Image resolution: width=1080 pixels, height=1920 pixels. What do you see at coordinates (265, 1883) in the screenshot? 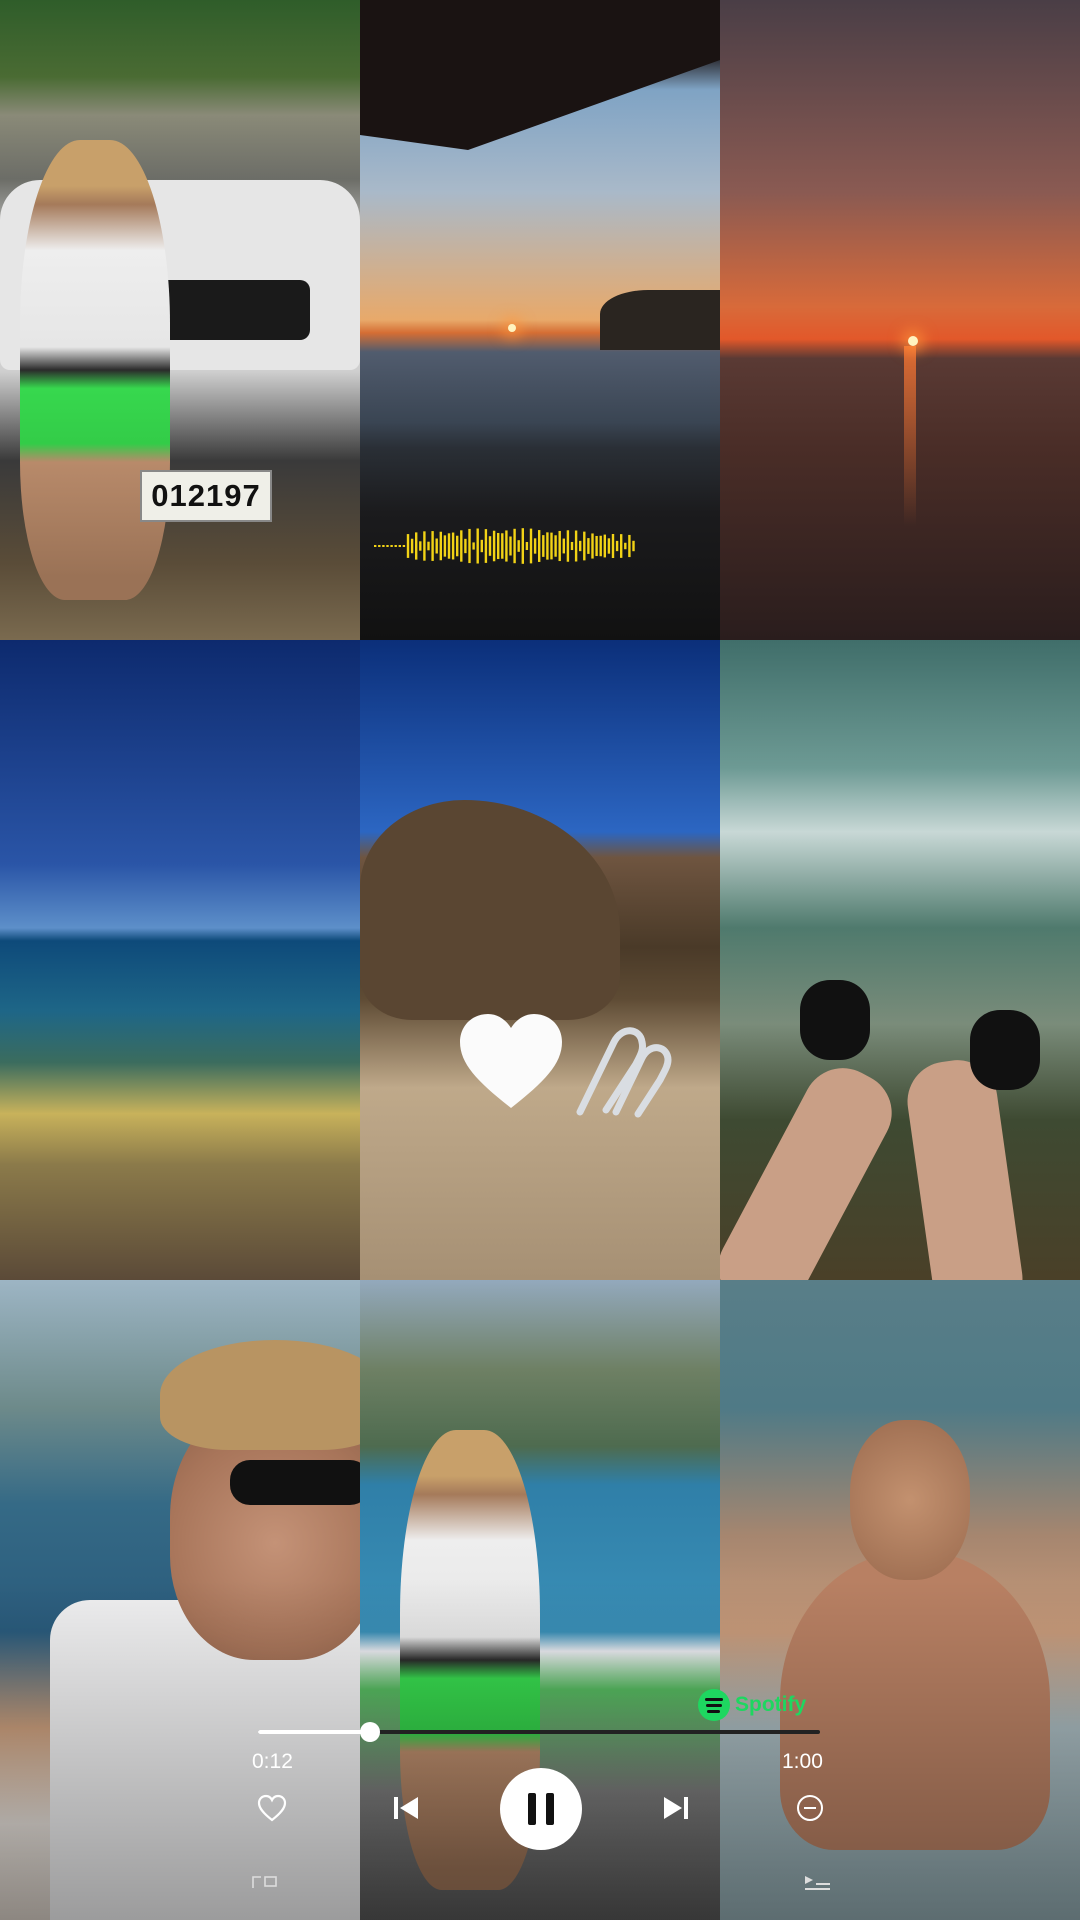
I see `share-frame-icon` at bounding box center [265, 1883].